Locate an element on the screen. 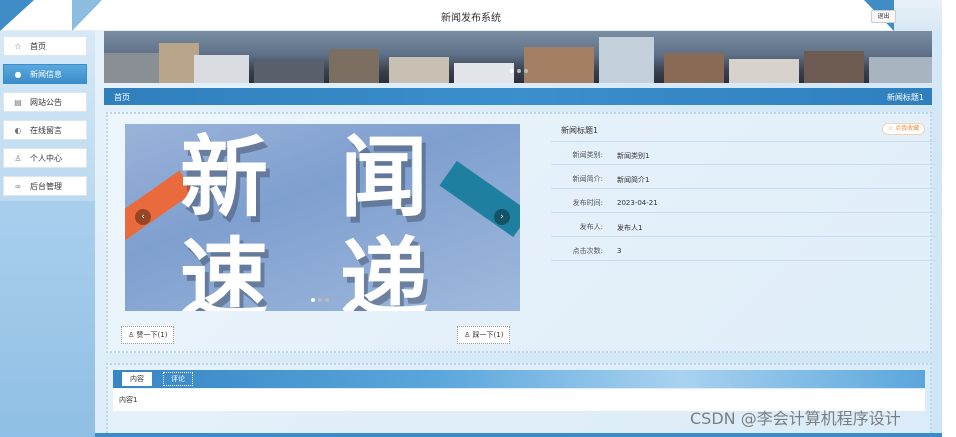  field-value: 2023-04-21 is located at coordinates (637, 203).